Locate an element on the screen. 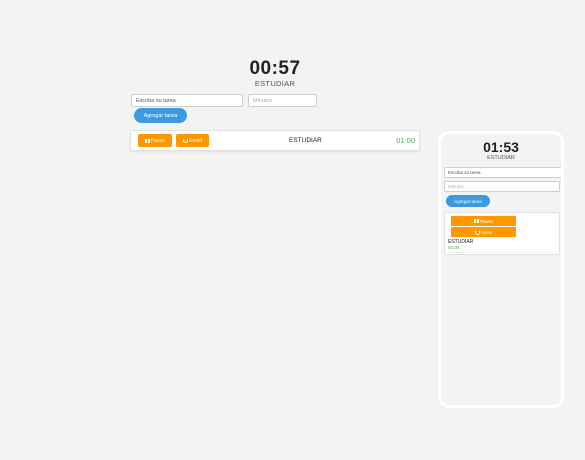  task-name: ESTUDIAR is located at coordinates (305, 140).